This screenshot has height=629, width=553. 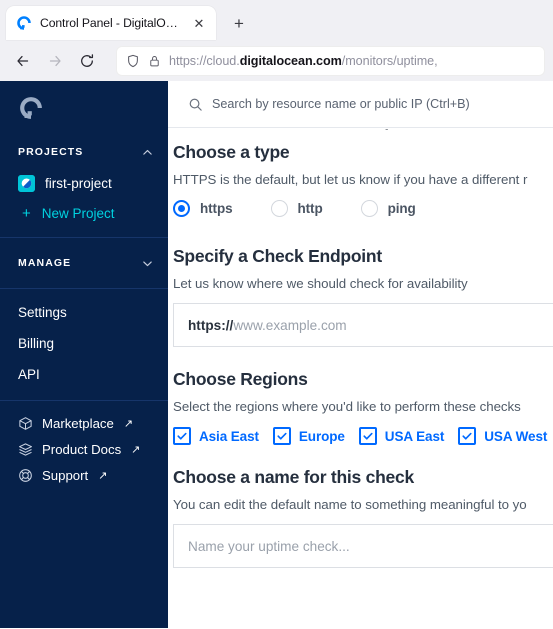 I want to click on chevron-up-icon, so click(x=147, y=152).